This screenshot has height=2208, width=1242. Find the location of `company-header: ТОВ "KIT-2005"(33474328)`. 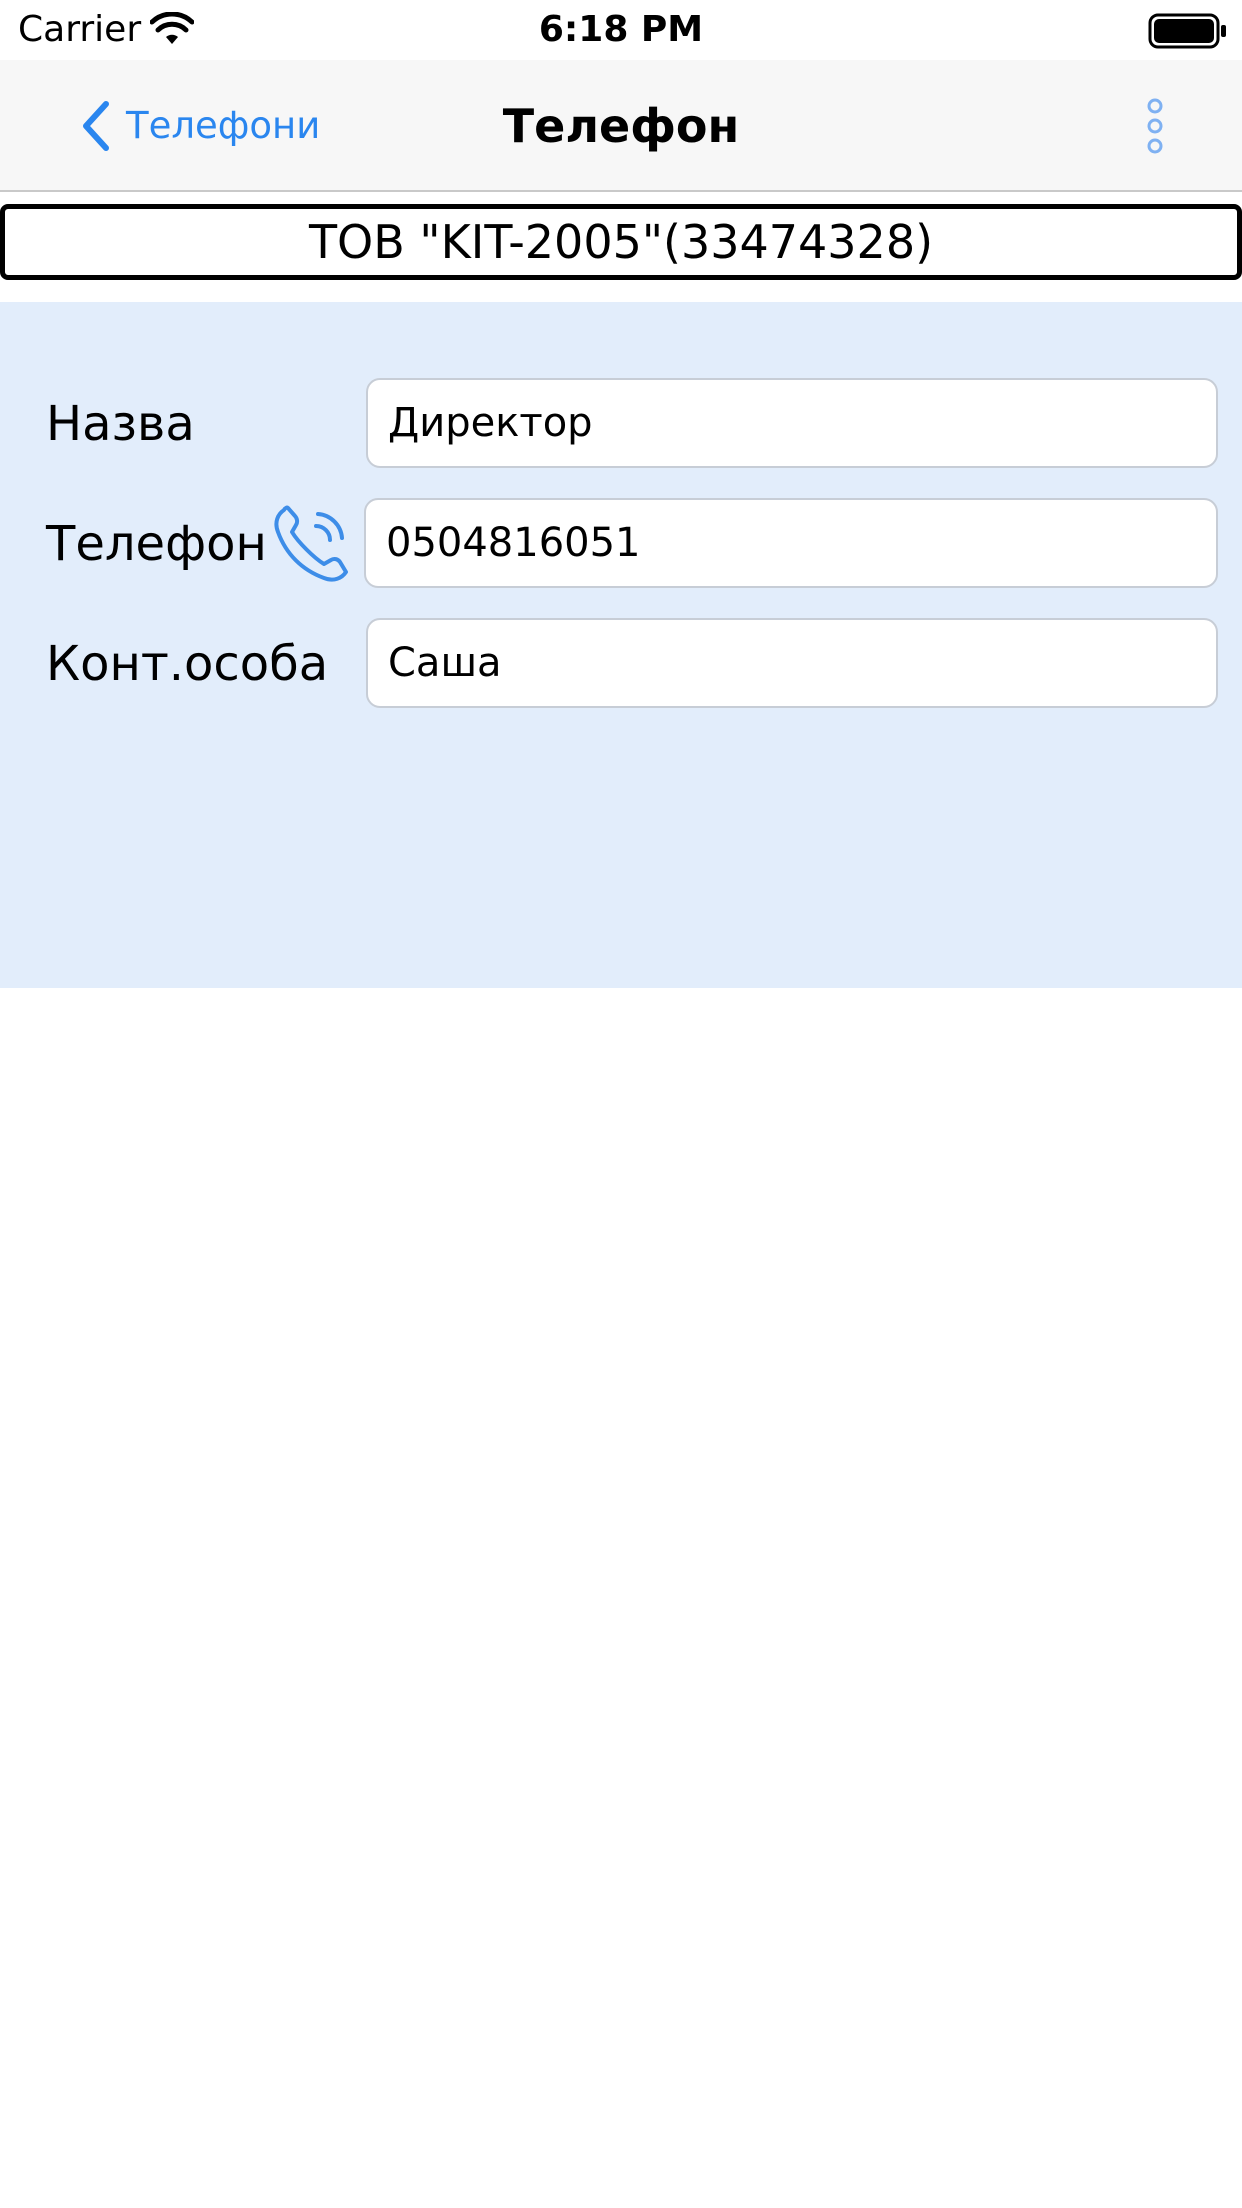

company-header: ТОВ "KIT-2005"(33474328) is located at coordinates (621, 242).